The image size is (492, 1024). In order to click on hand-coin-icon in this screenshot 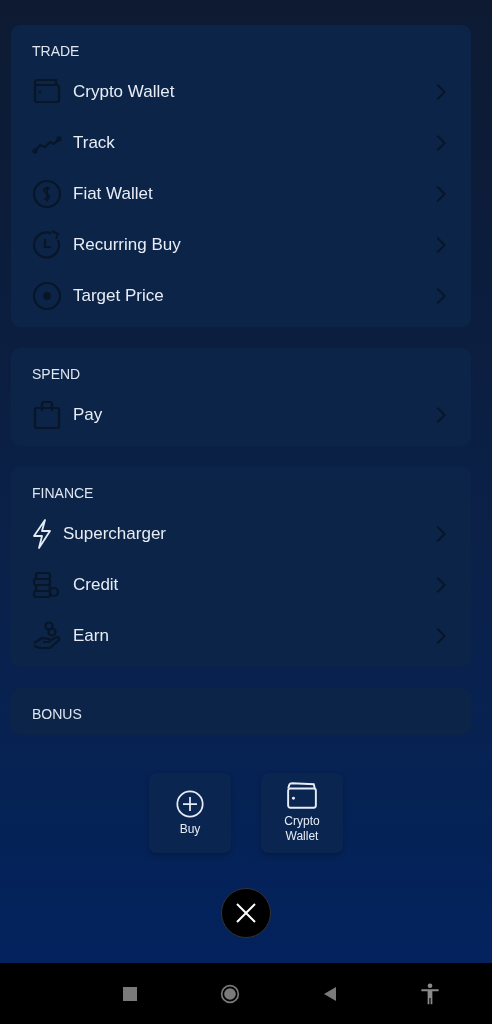, I will do `click(47, 635)`.